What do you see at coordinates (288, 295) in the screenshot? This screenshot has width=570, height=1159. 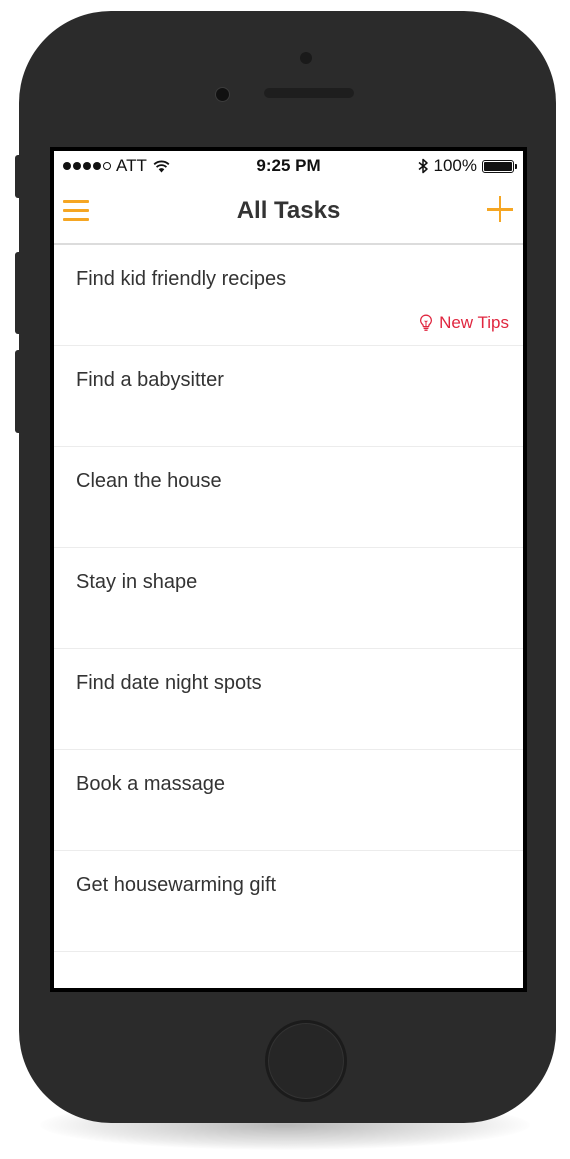 I see `task-row: Find kid friendly recipes New Tips` at bounding box center [288, 295].